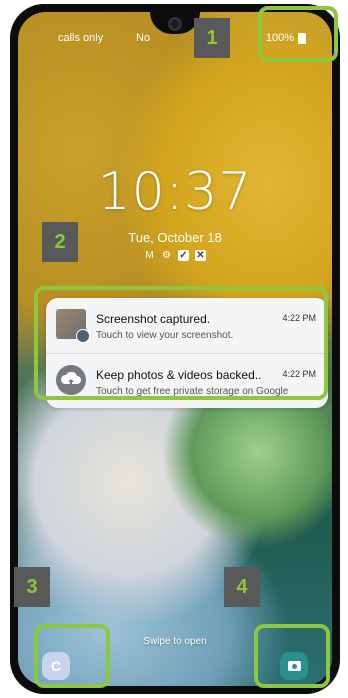 The height and width of the screenshot is (698, 348). What do you see at coordinates (242, 587) in the screenshot?
I see `annotation-label-4: 4` at bounding box center [242, 587].